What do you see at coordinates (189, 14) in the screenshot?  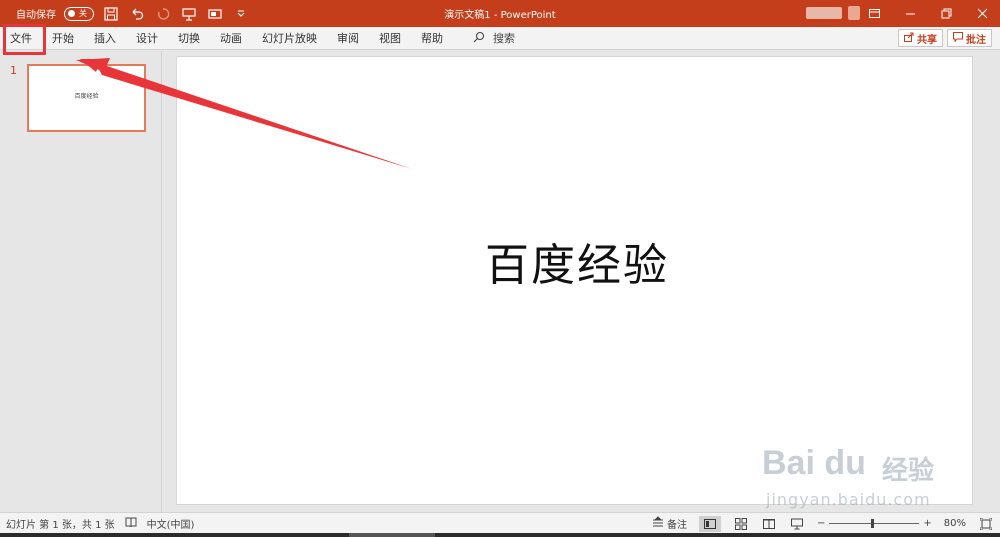 I see `presentation-icon` at bounding box center [189, 14].